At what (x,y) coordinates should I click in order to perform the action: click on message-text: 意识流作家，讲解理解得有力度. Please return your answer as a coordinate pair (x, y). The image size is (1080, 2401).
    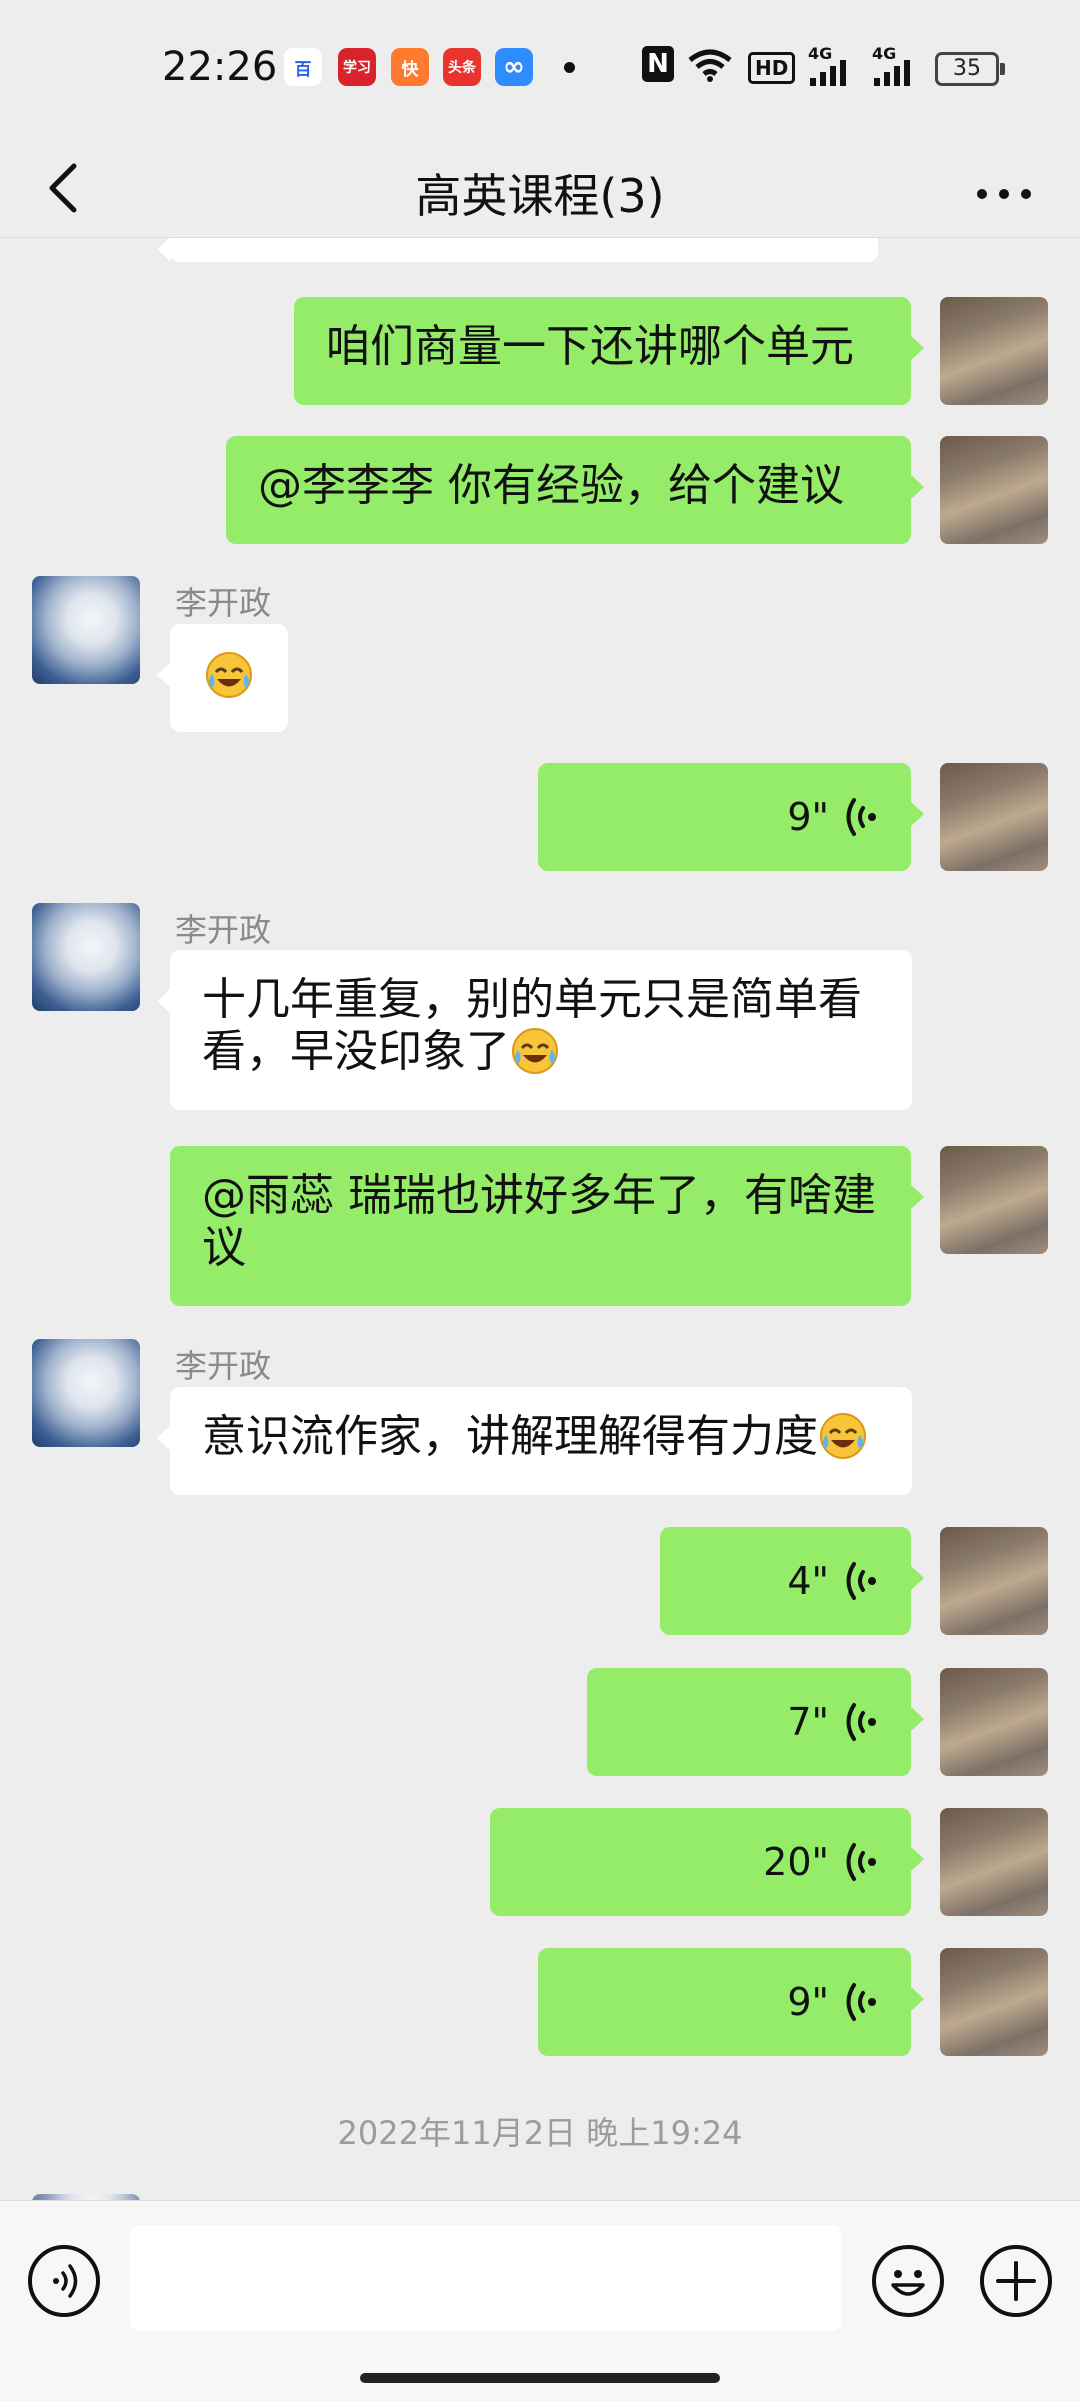
    Looking at the image, I should click on (510, 1436).